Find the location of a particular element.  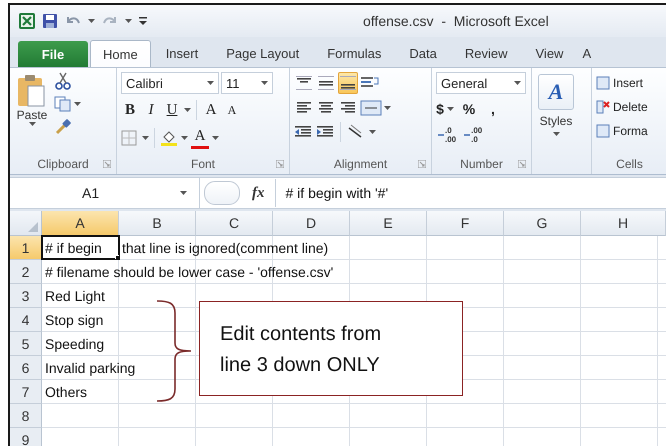

row-header: 7 is located at coordinates (26, 392).